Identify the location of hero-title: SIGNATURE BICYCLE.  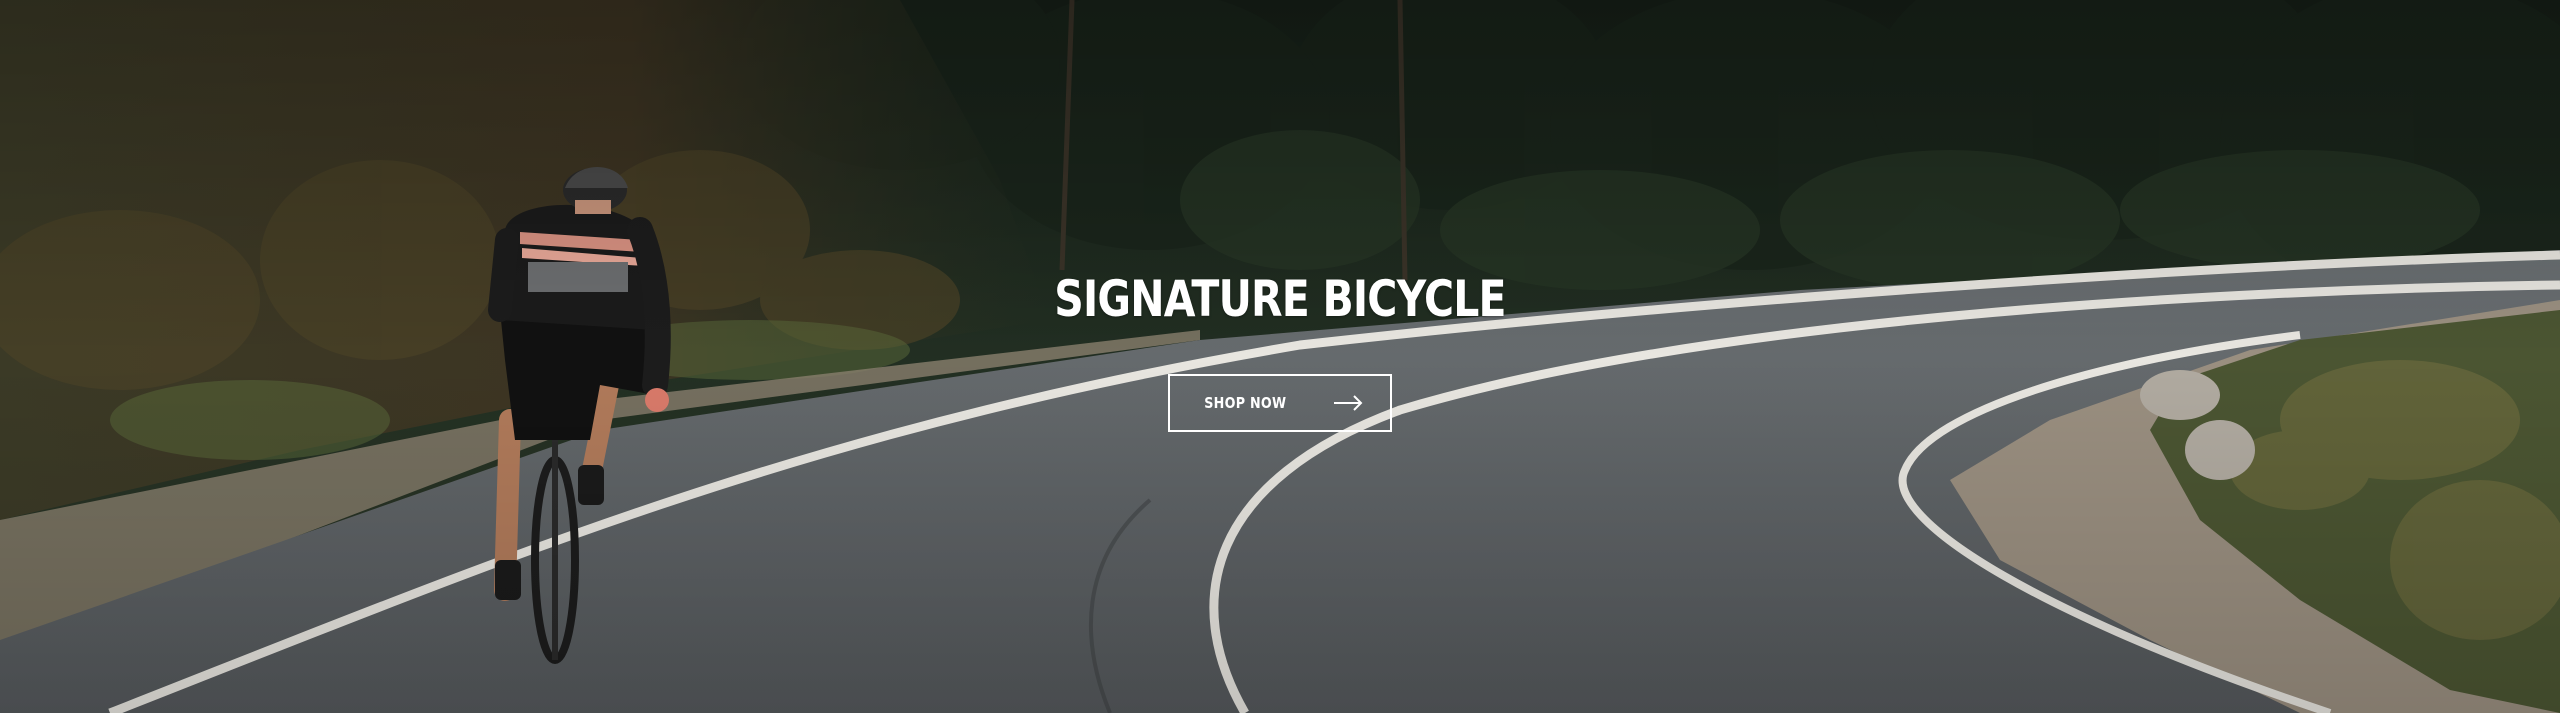
(1280, 299).